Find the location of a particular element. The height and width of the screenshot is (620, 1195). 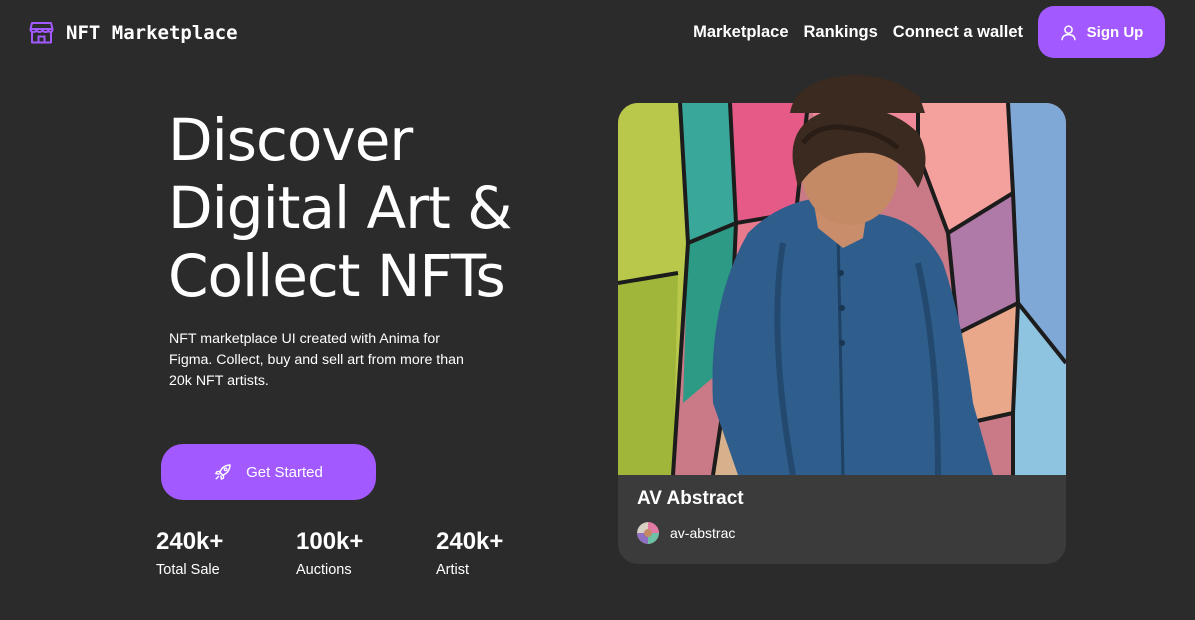

artwork-overflow is located at coordinates (857, 94).